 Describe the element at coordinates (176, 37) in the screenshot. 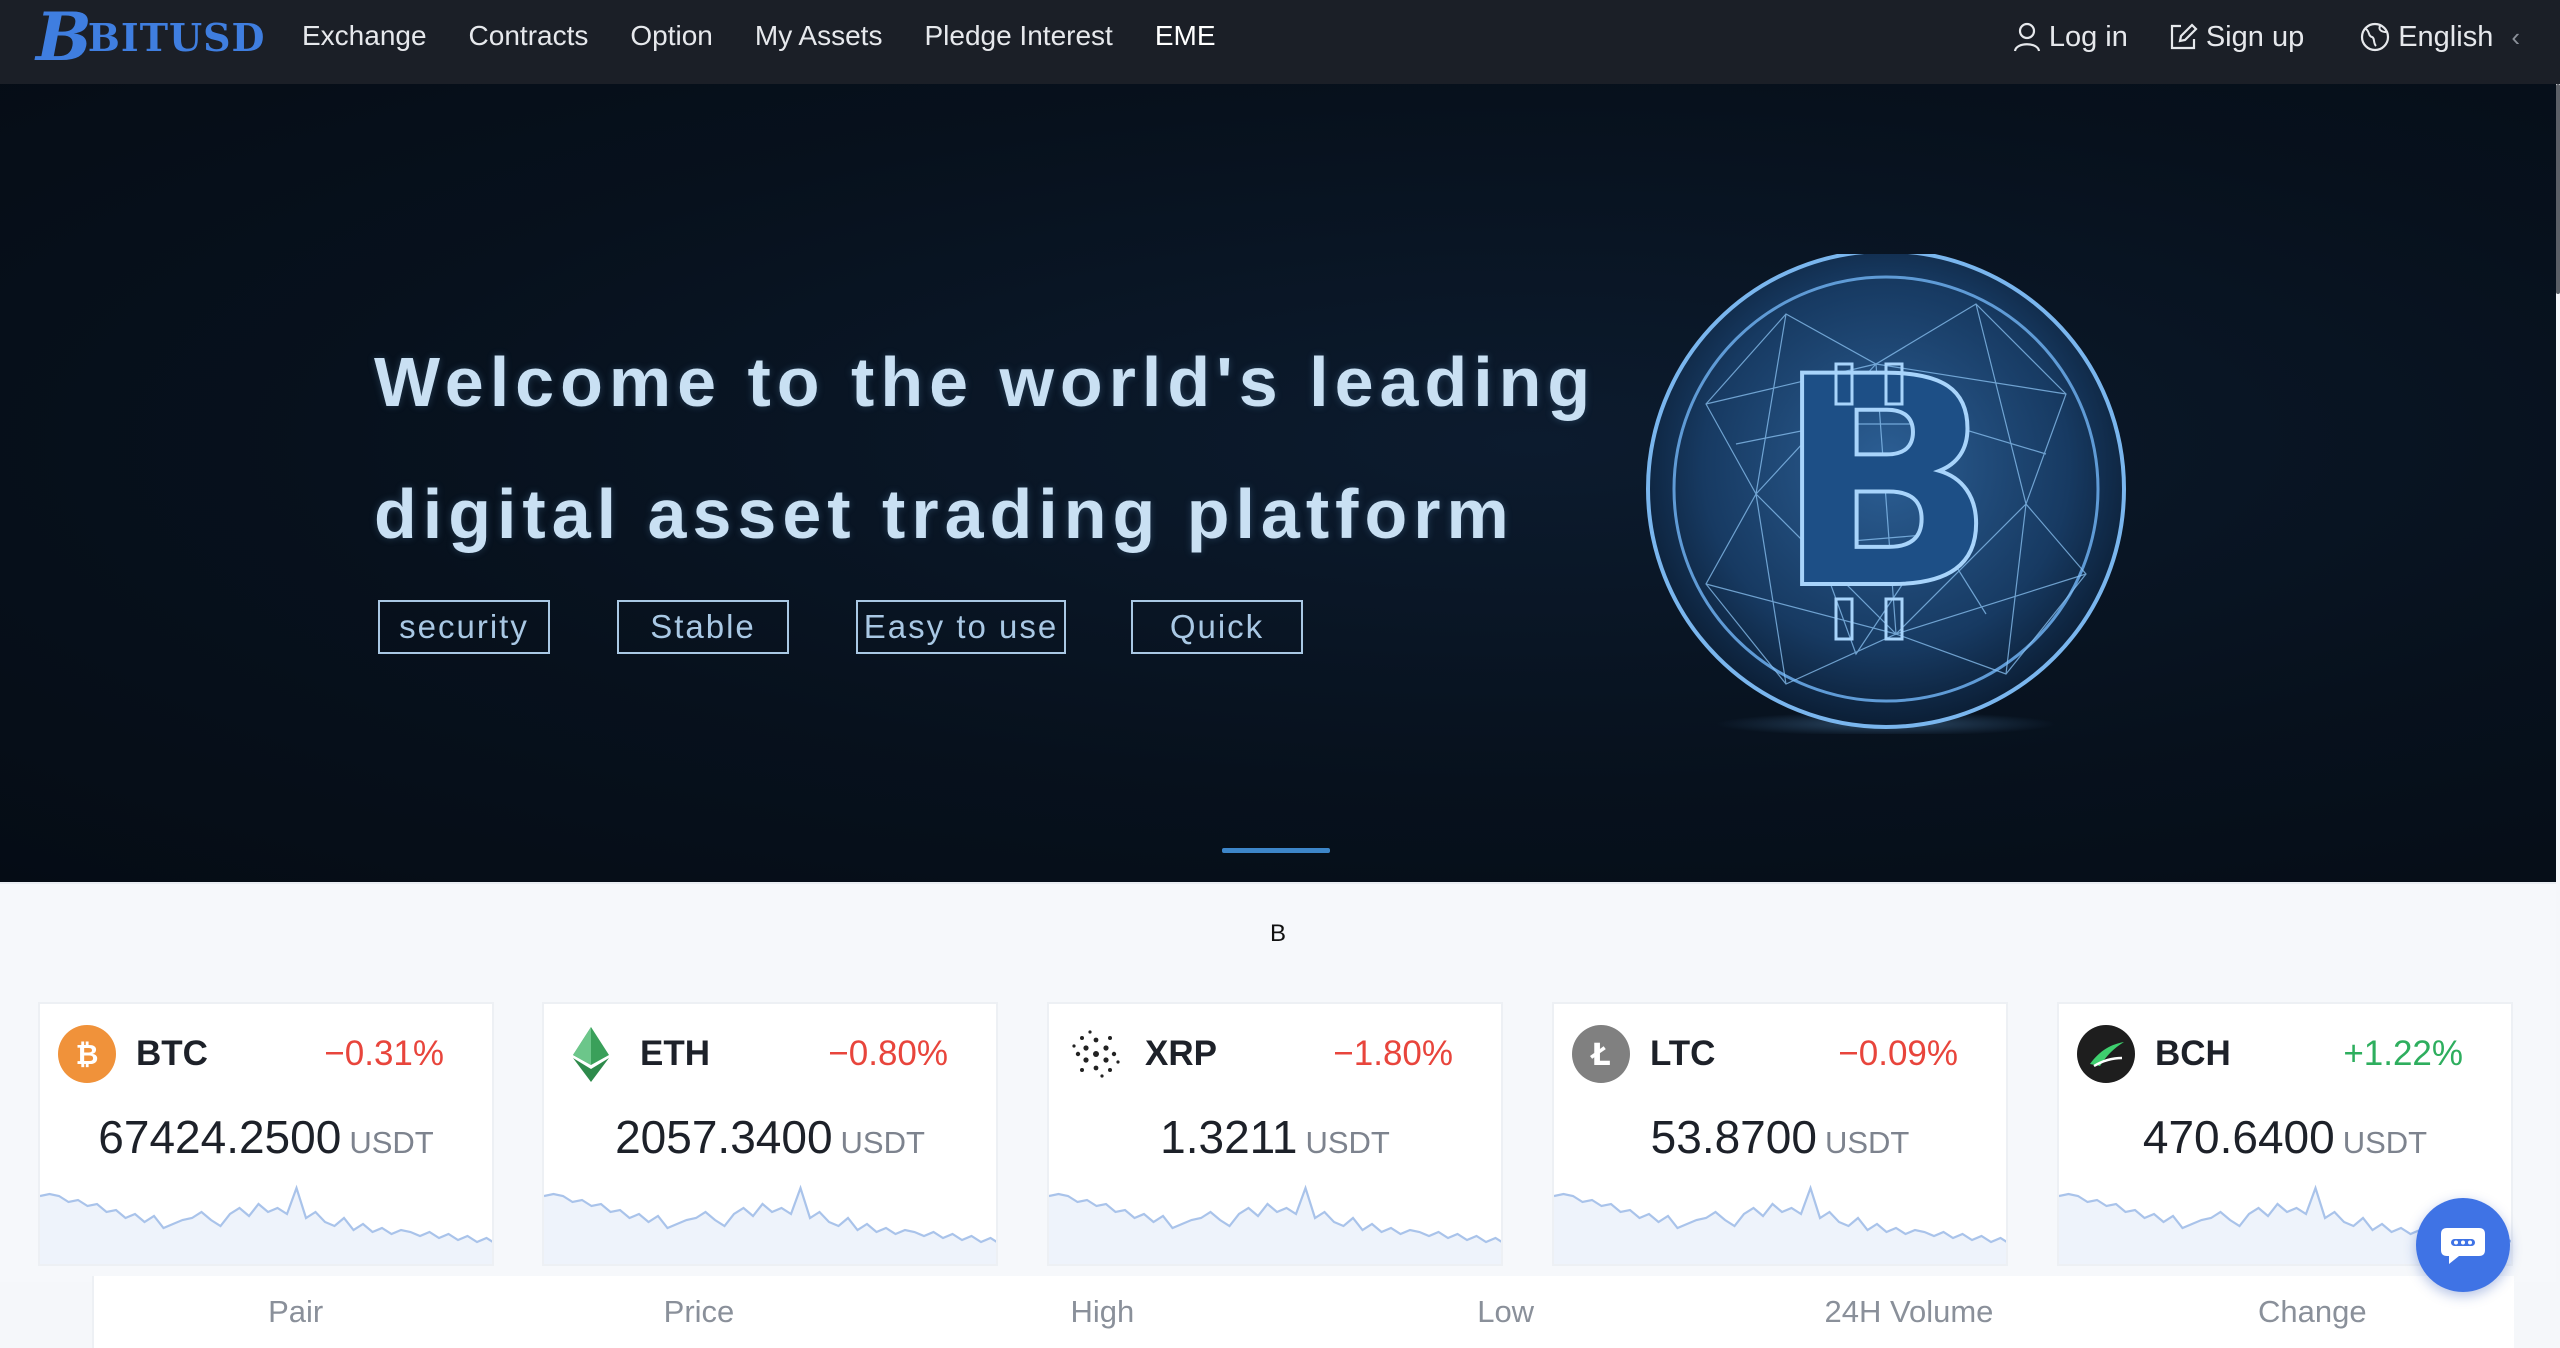

I see `logo-text: BITUSD` at that location.